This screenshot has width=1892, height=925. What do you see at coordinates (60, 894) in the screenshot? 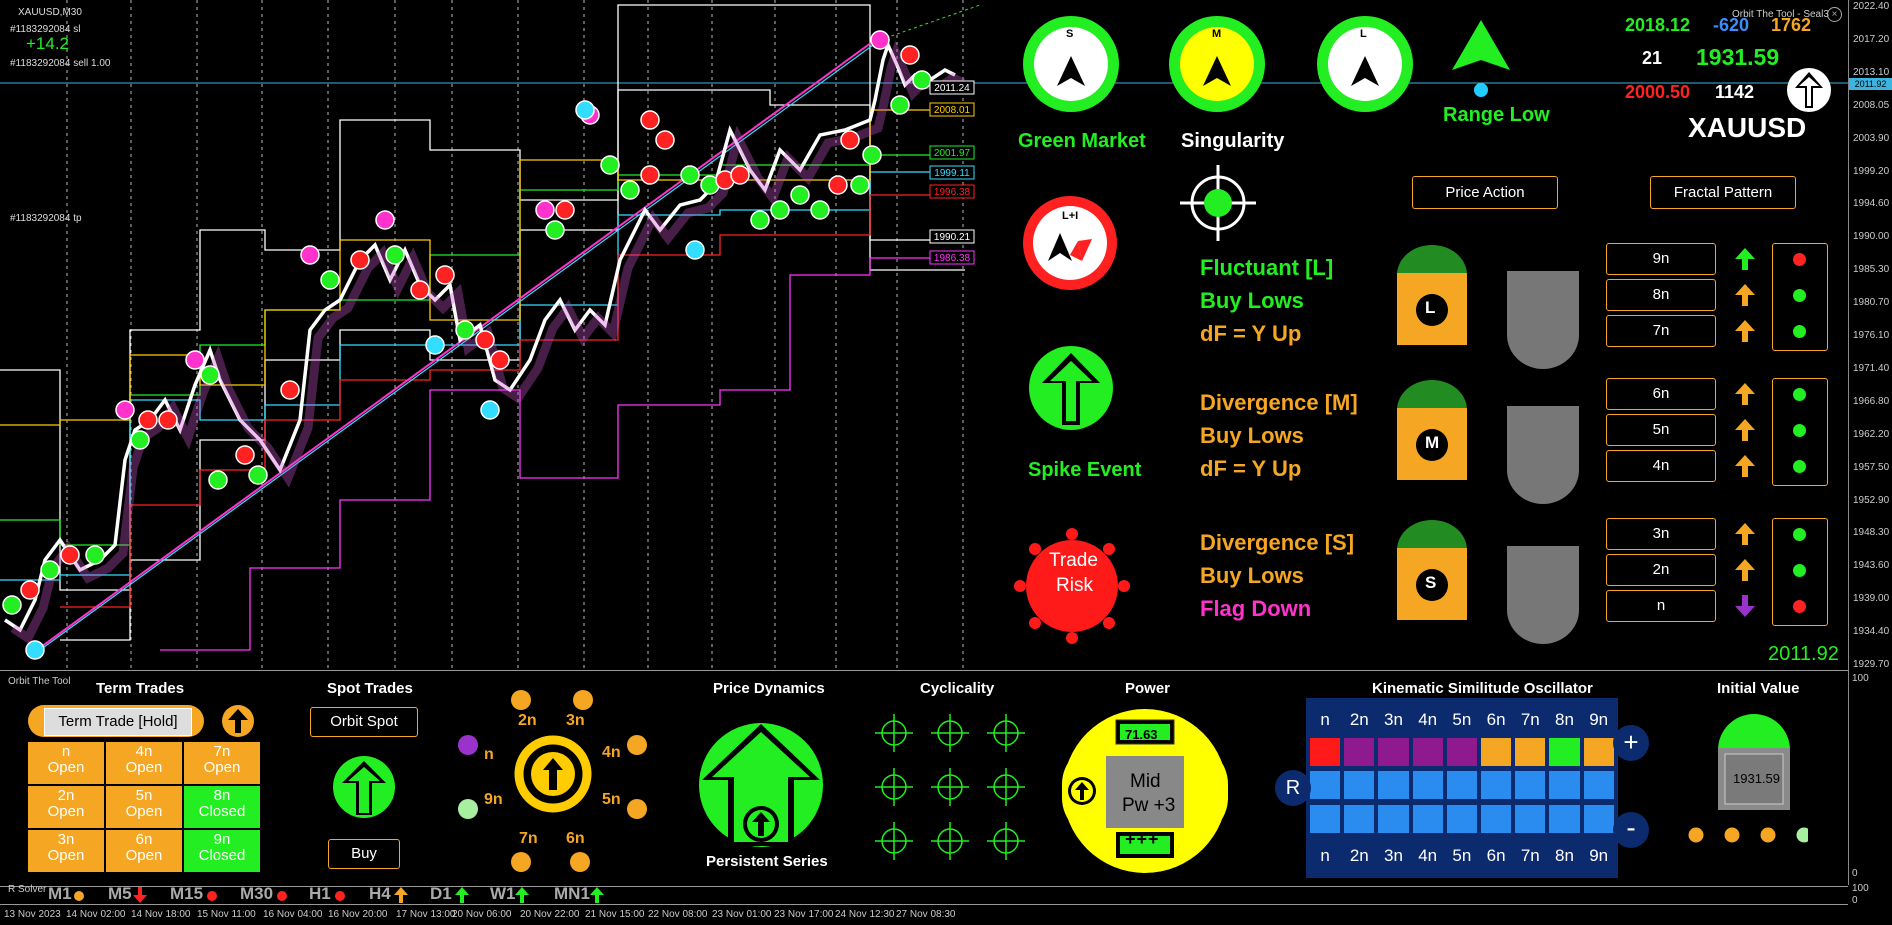
I see `timeframe-m1: M1` at bounding box center [60, 894].